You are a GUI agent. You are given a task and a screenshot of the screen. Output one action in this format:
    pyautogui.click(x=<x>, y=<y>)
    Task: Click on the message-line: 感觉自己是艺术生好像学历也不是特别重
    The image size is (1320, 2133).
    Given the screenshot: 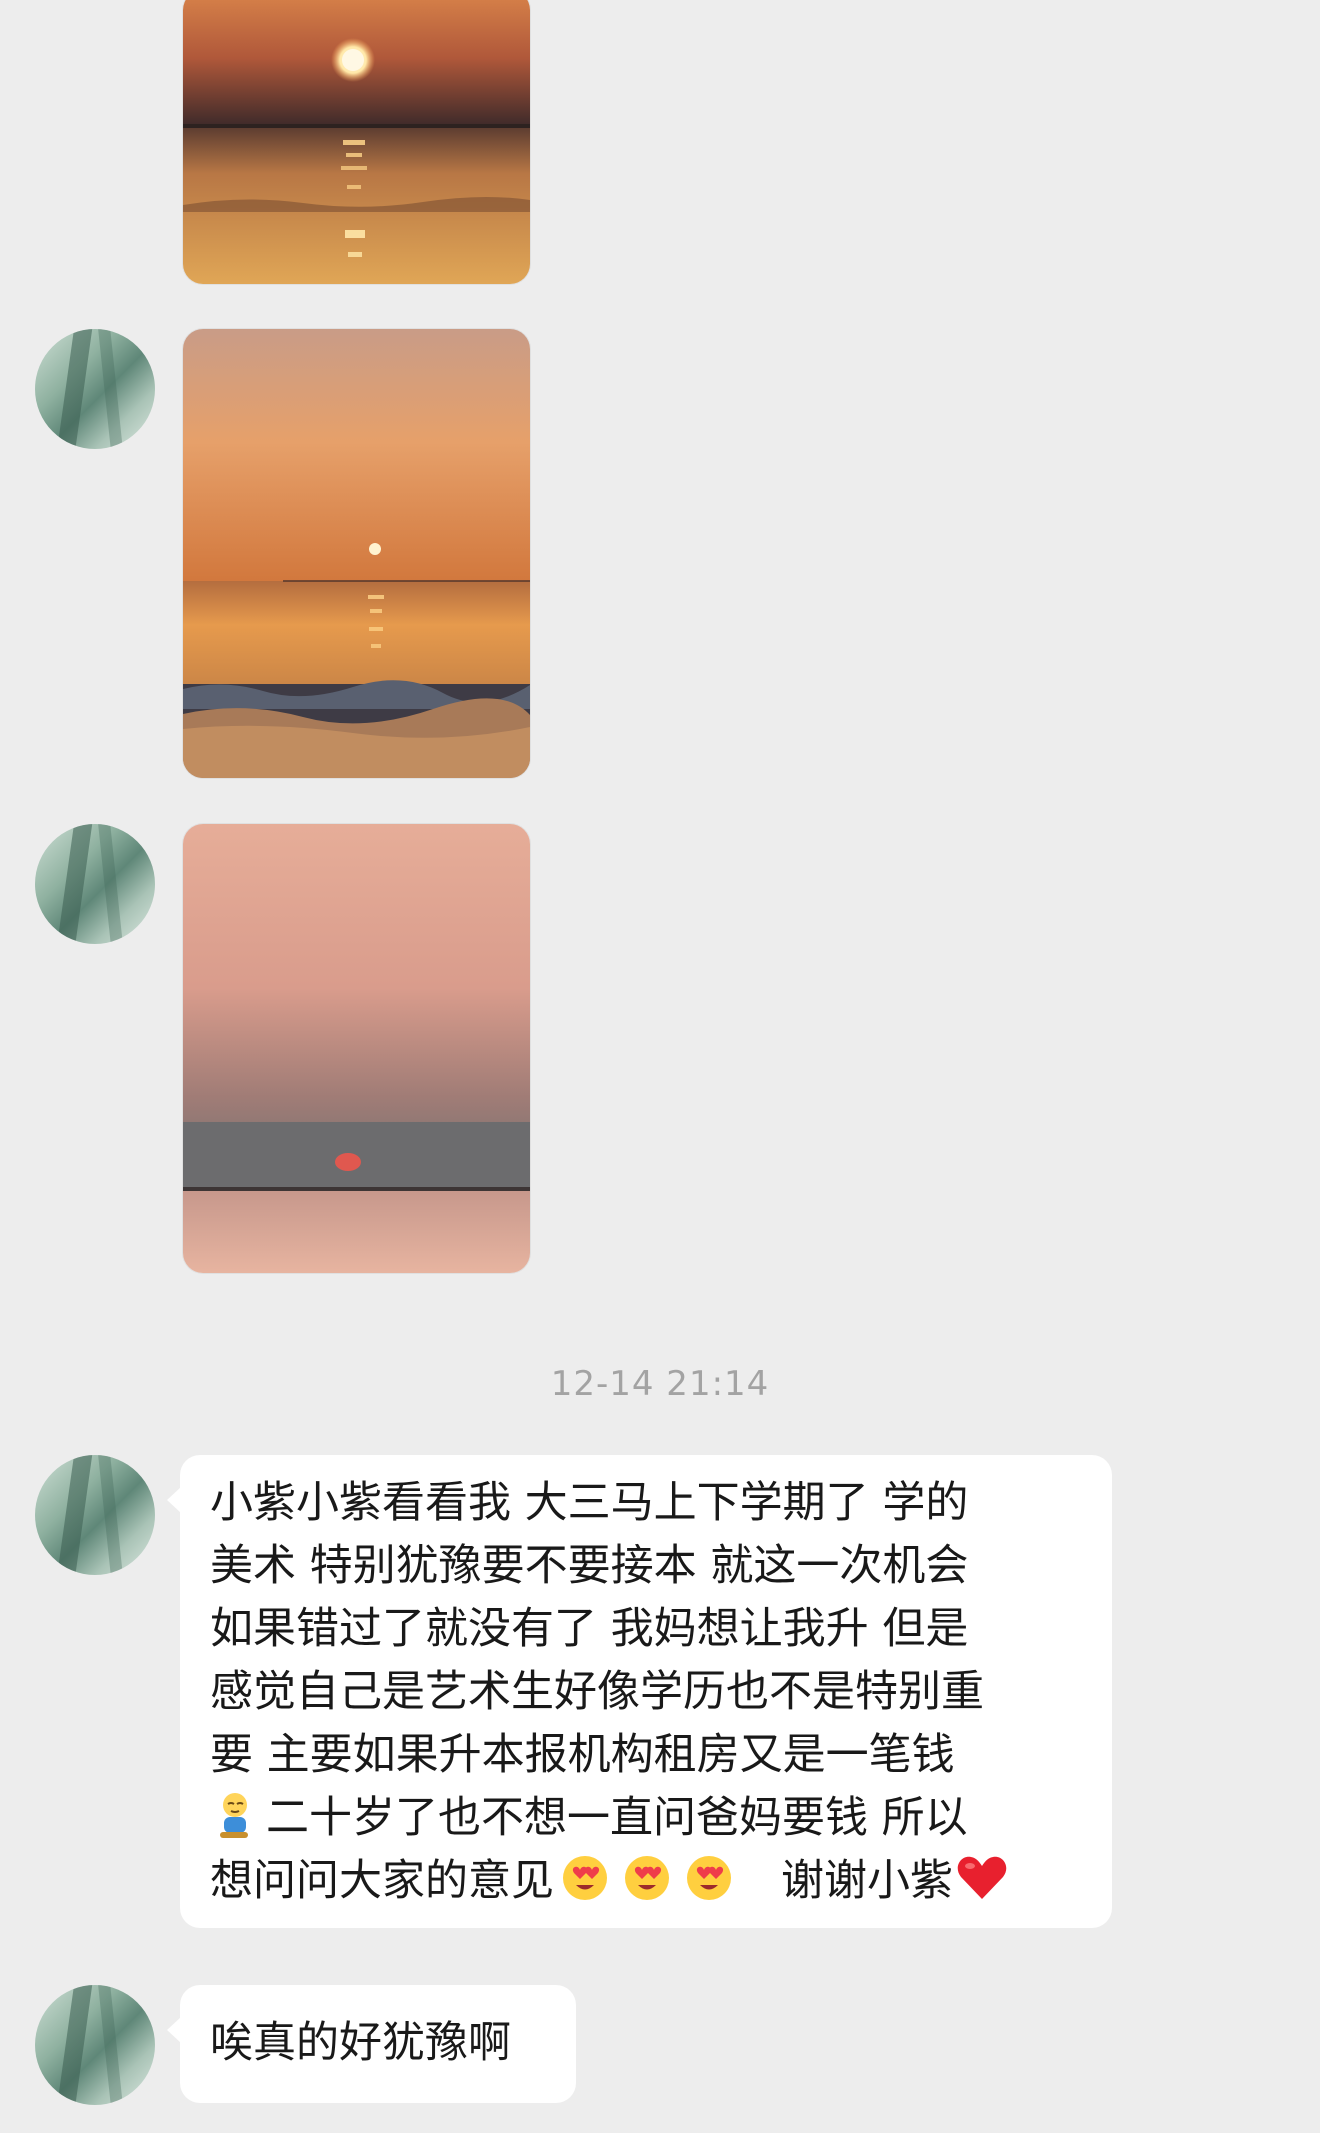 What is the action you would take?
    pyautogui.click(x=597, y=1692)
    